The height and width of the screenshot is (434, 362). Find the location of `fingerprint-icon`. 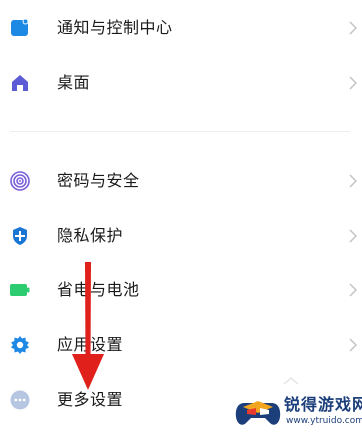

fingerprint-icon is located at coordinates (20, 181).